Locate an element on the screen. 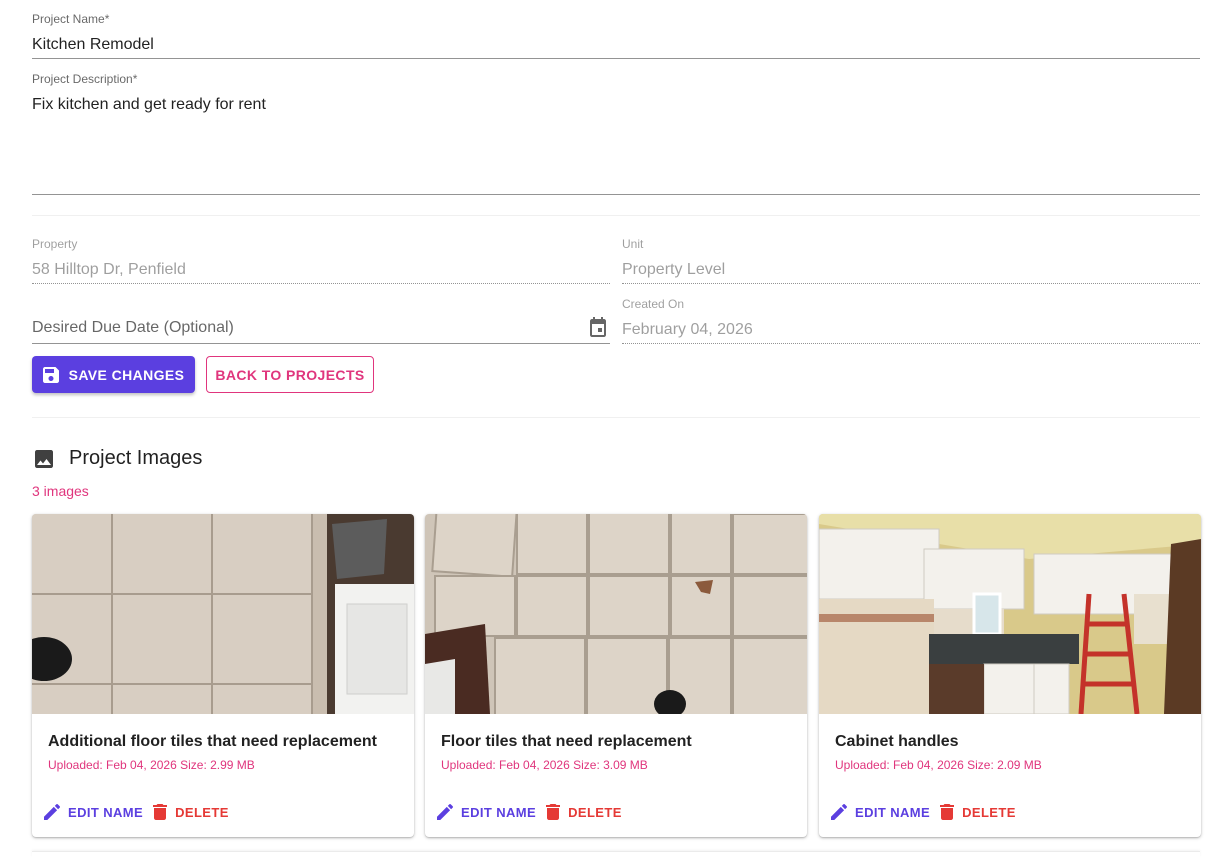 This screenshot has width=1226, height=857. due-date-input: Desired Due Date (Optional) is located at coordinates (321, 328).